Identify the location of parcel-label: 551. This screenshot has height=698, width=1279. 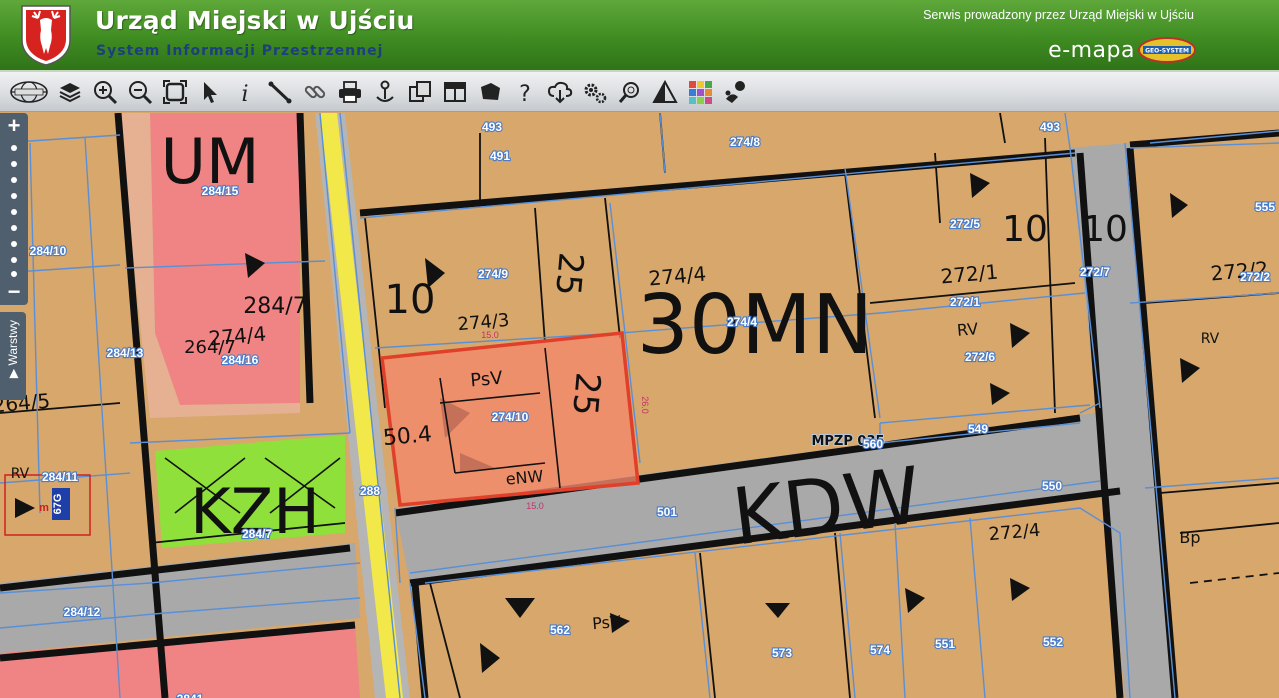
(945, 644).